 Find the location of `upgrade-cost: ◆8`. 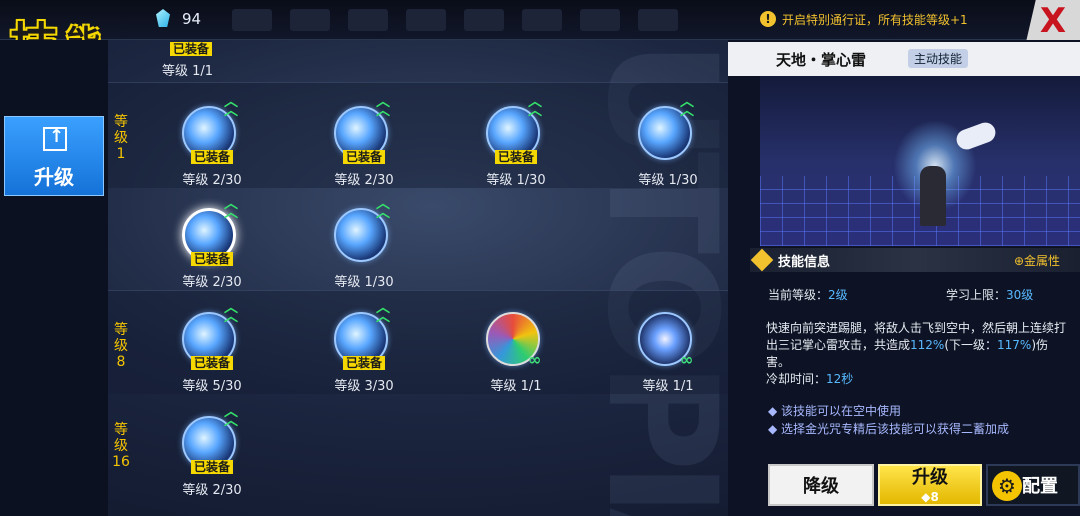

upgrade-cost: ◆8 is located at coordinates (930, 497).